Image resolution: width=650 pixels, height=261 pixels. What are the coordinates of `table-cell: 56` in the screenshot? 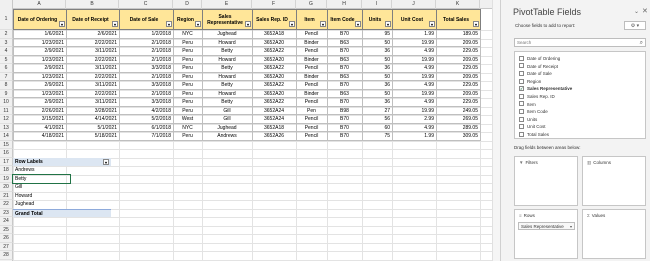 It's located at (377, 119).